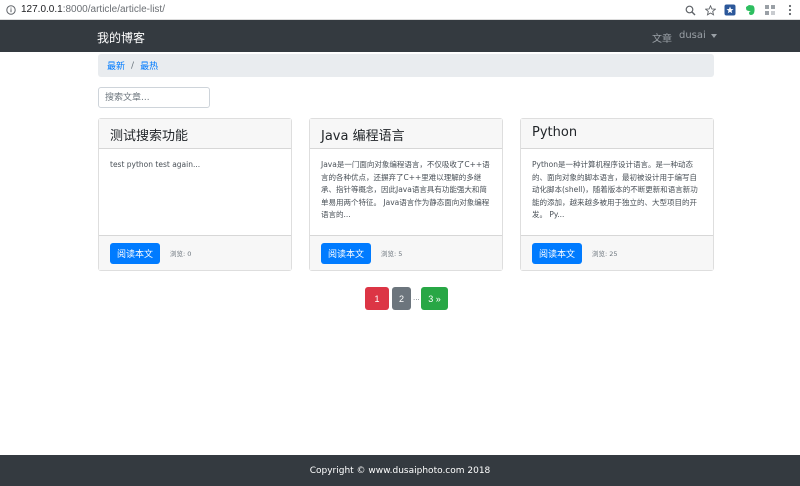 Image resolution: width=800 pixels, height=486 pixels. What do you see at coordinates (690, 10) in the screenshot?
I see `zoom-icon` at bounding box center [690, 10].